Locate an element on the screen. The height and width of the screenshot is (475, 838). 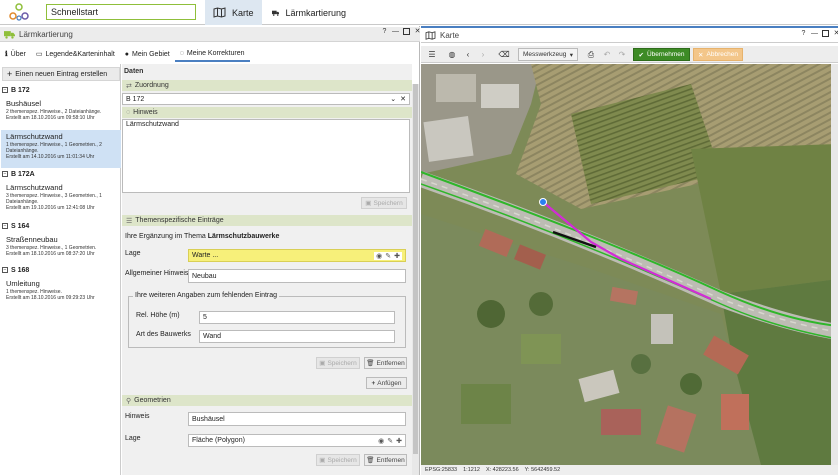
themen-entfernen-button: 🗑 Entfernen is located at coordinates (385, 363).